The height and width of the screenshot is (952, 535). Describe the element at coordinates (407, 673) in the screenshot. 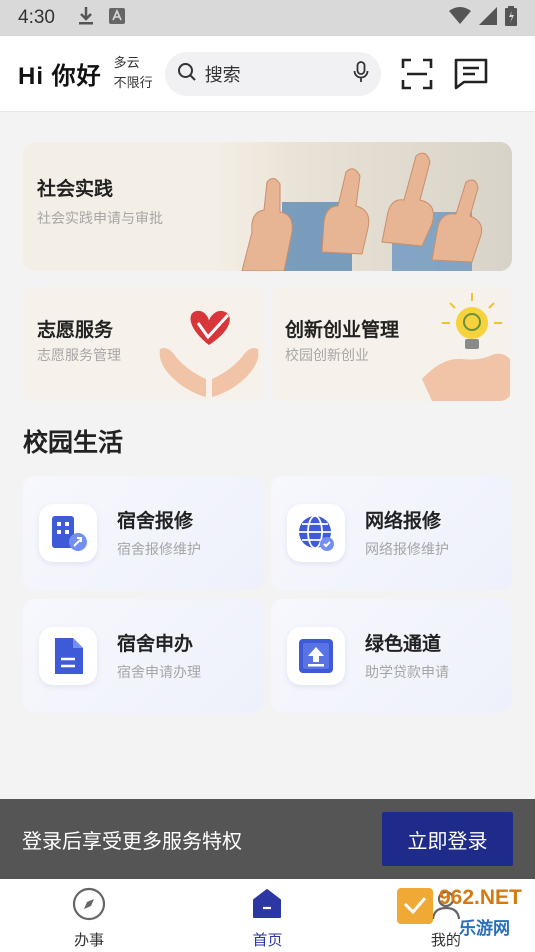

I see `card-subtitle: 助学贷款申请` at that location.